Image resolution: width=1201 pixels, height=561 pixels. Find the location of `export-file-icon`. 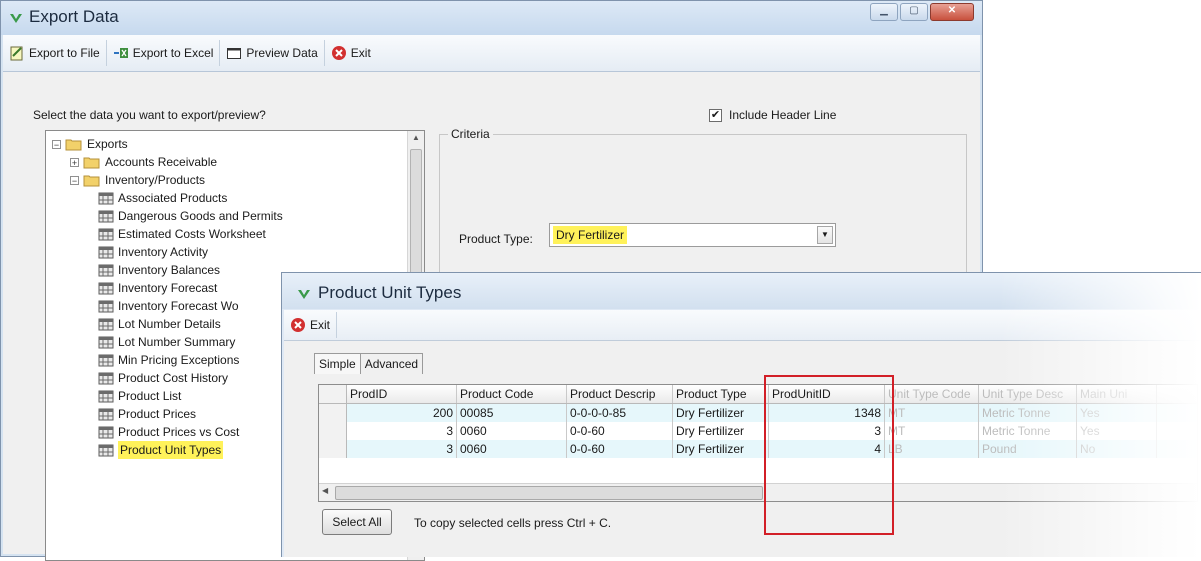

export-file-icon is located at coordinates (16, 53).